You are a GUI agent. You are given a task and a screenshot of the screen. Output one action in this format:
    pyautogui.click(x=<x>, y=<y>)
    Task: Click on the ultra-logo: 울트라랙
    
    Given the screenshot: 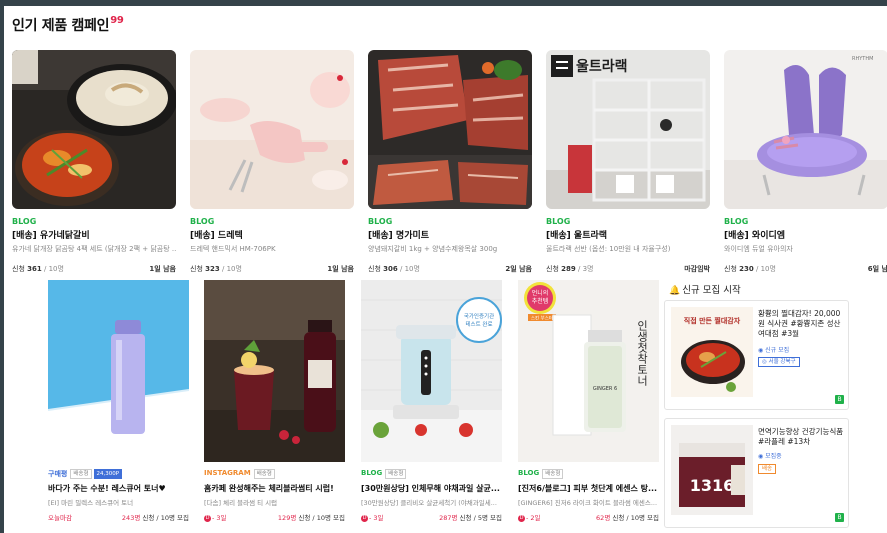 What is the action you would take?
    pyautogui.click(x=602, y=66)
    